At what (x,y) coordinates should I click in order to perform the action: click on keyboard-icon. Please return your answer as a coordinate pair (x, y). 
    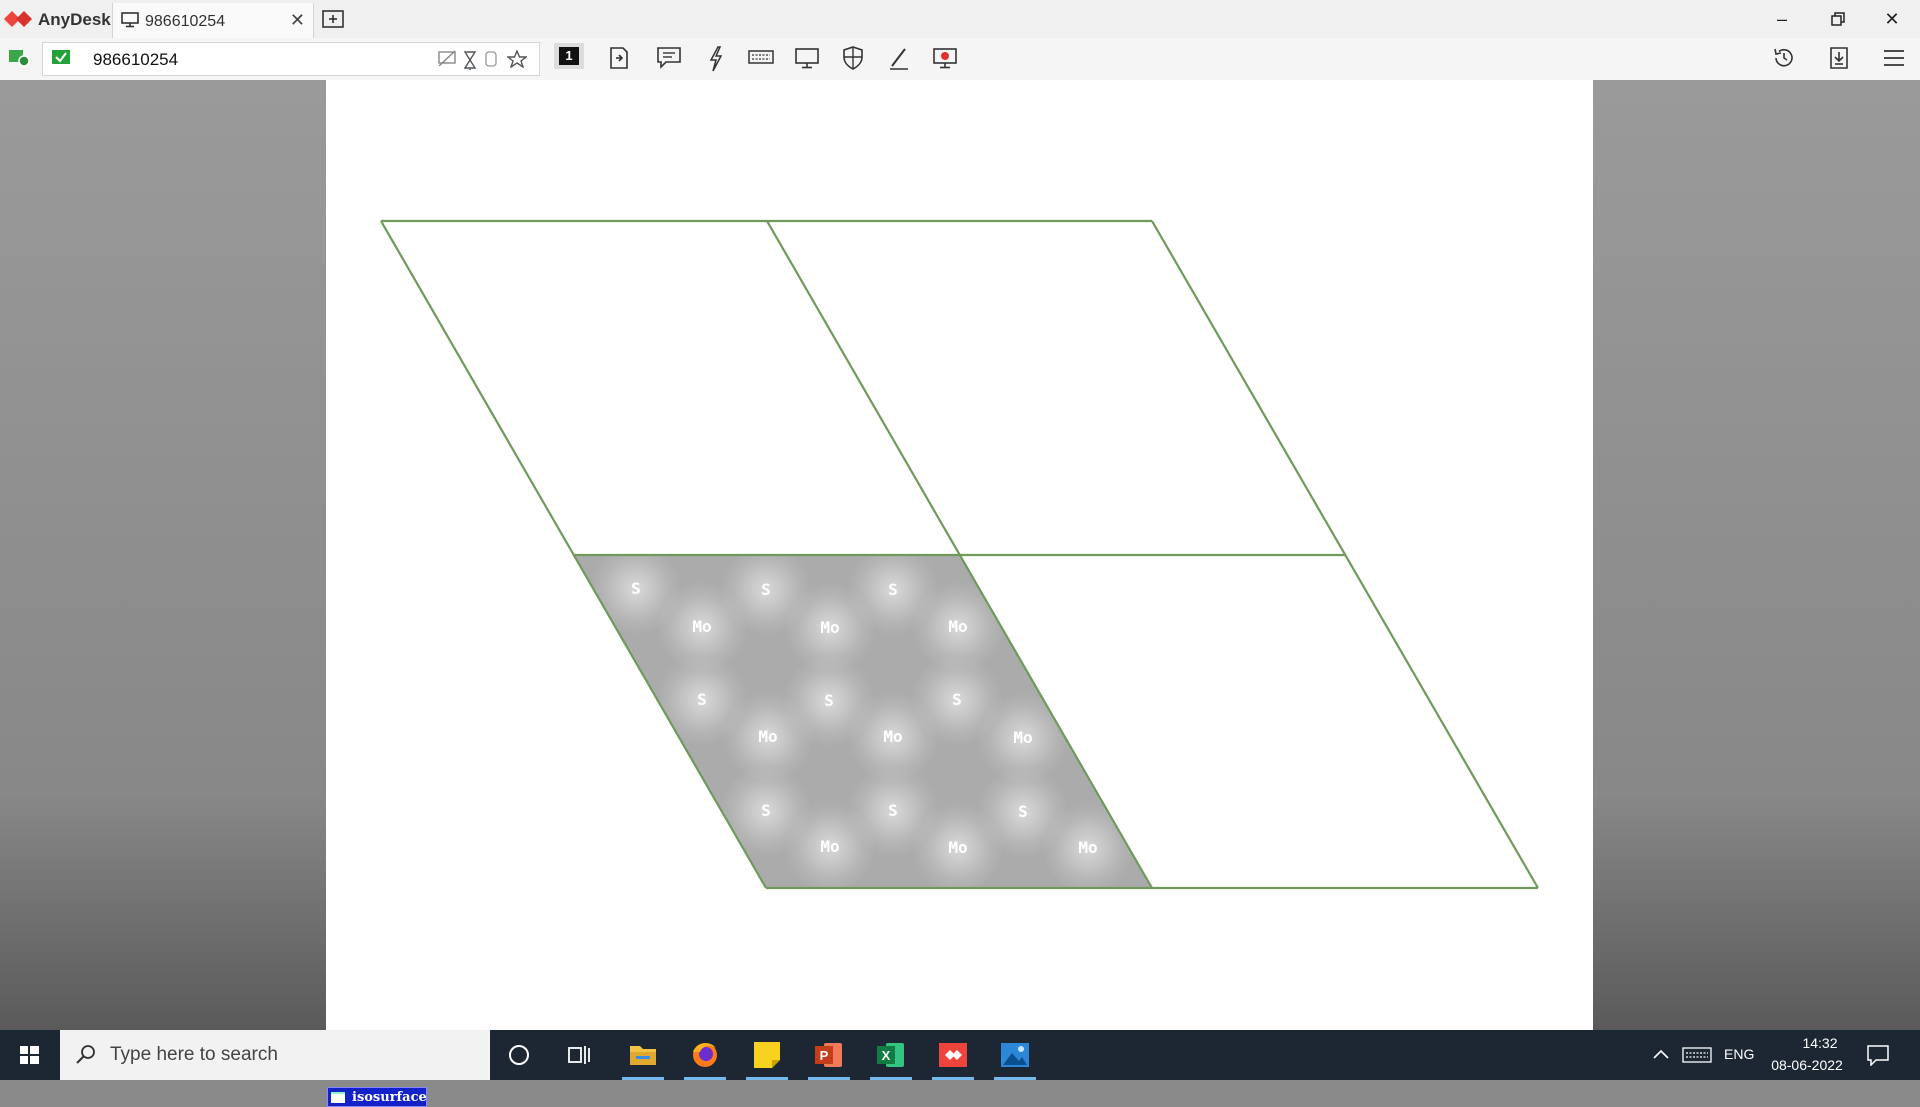
    Looking at the image, I should click on (761, 57).